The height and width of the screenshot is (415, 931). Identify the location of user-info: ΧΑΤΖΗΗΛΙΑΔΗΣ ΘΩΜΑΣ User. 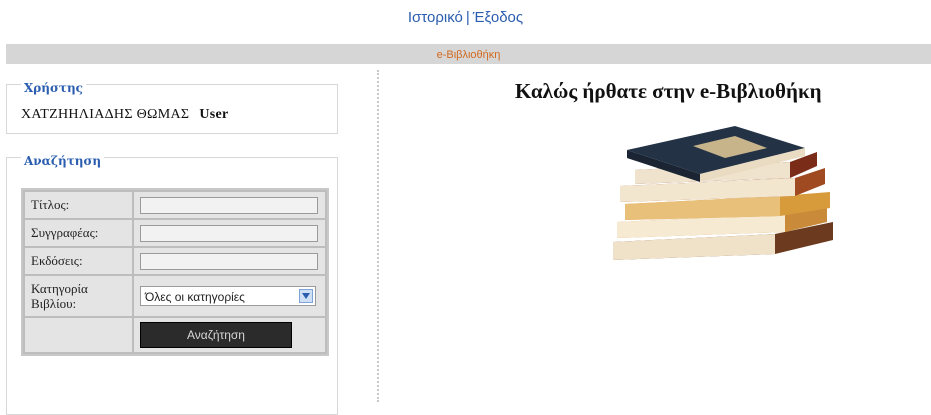
(125, 115).